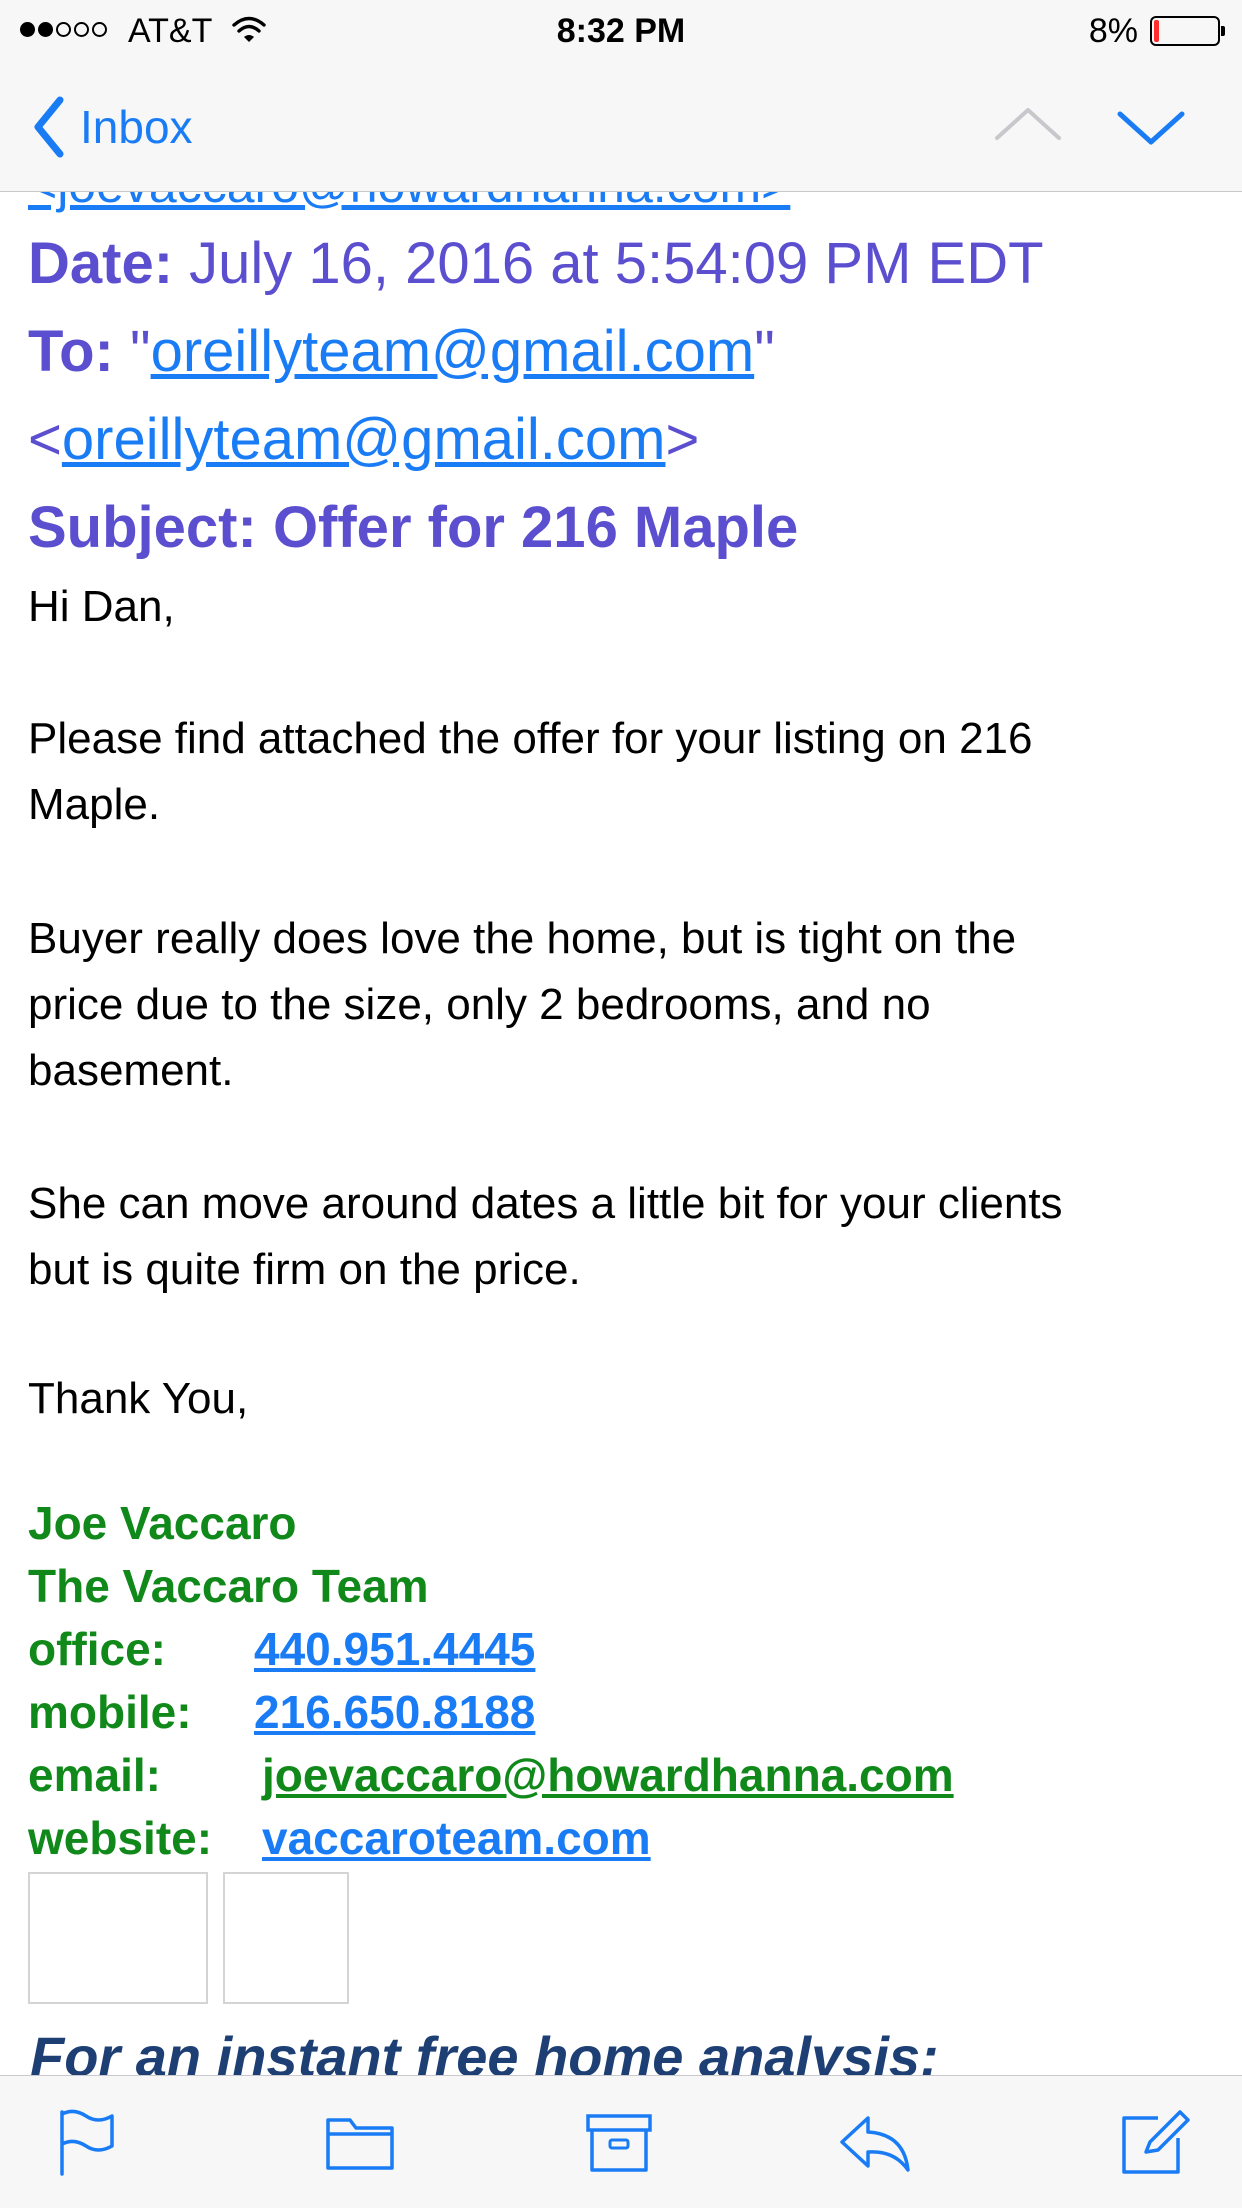  What do you see at coordinates (228, 1586) in the screenshot?
I see `signature-team: The Vaccaro Team` at bounding box center [228, 1586].